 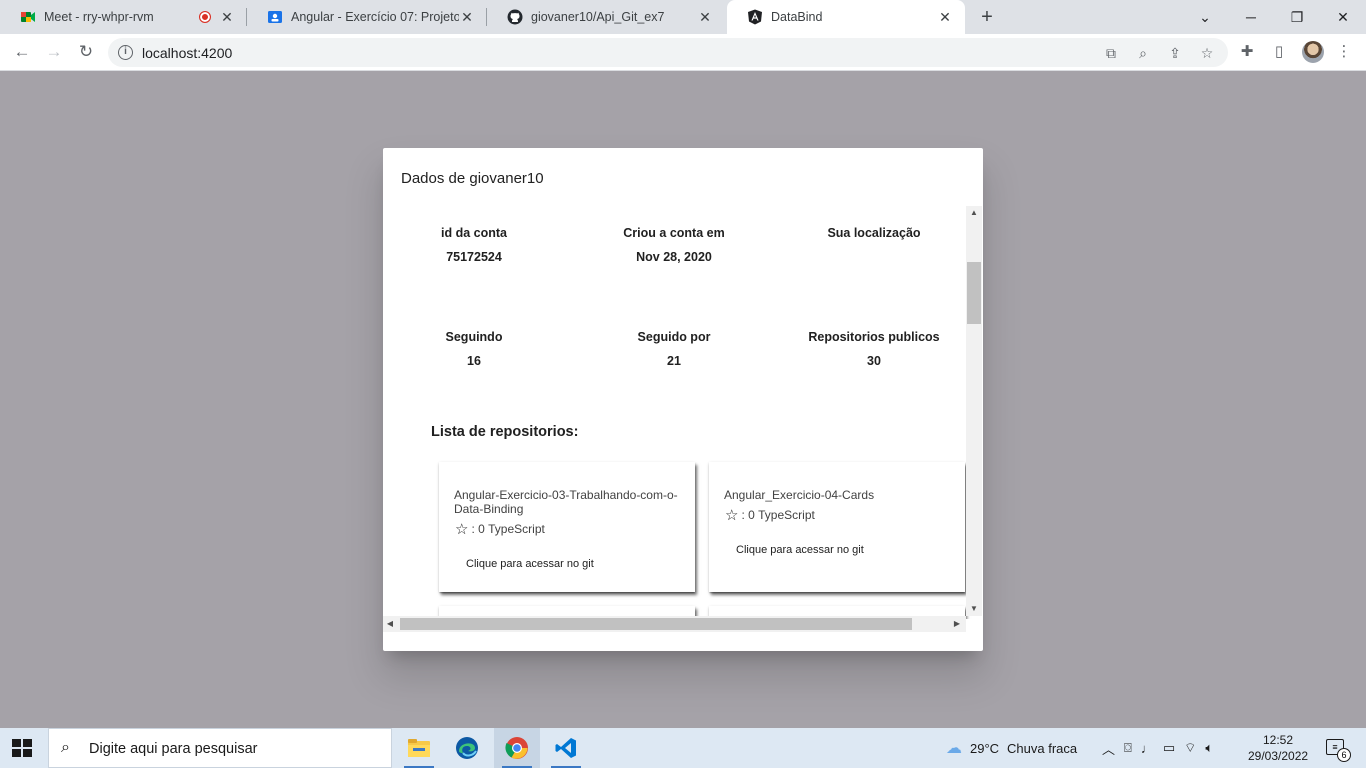 I want to click on system-clock: 12:52 29/03/2022, so click(x=1278, y=748).